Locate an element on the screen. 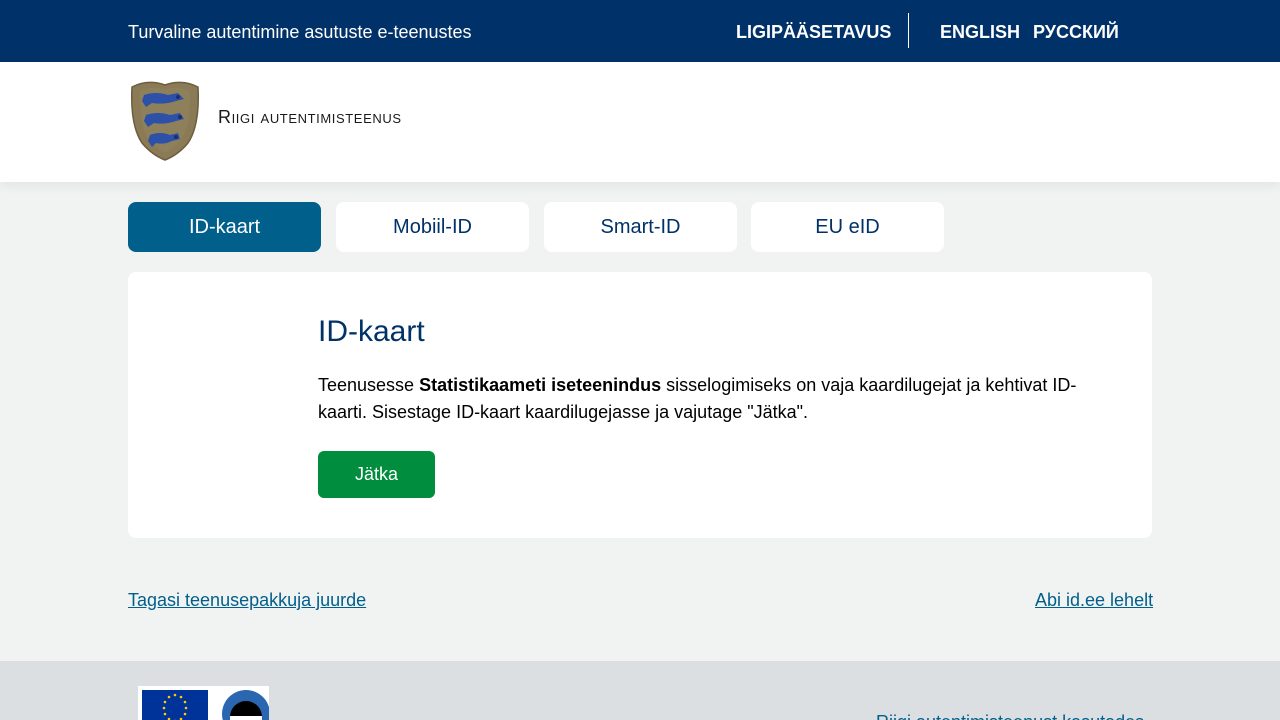 The image size is (1280, 720). accessibility-link: LIGIPÄÄSETAVUS is located at coordinates (813, 32).